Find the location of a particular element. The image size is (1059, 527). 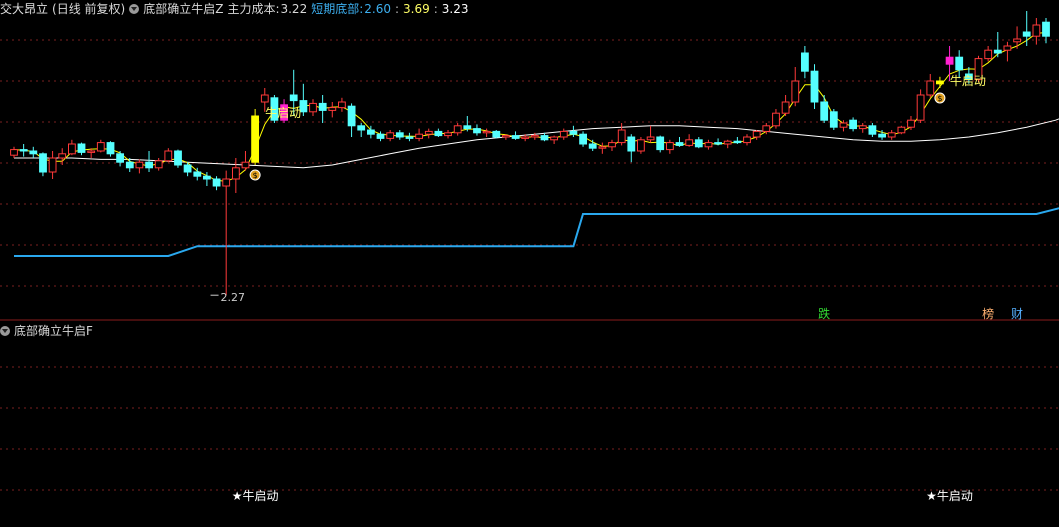

signal-label: 跌 is located at coordinates (824, 313).